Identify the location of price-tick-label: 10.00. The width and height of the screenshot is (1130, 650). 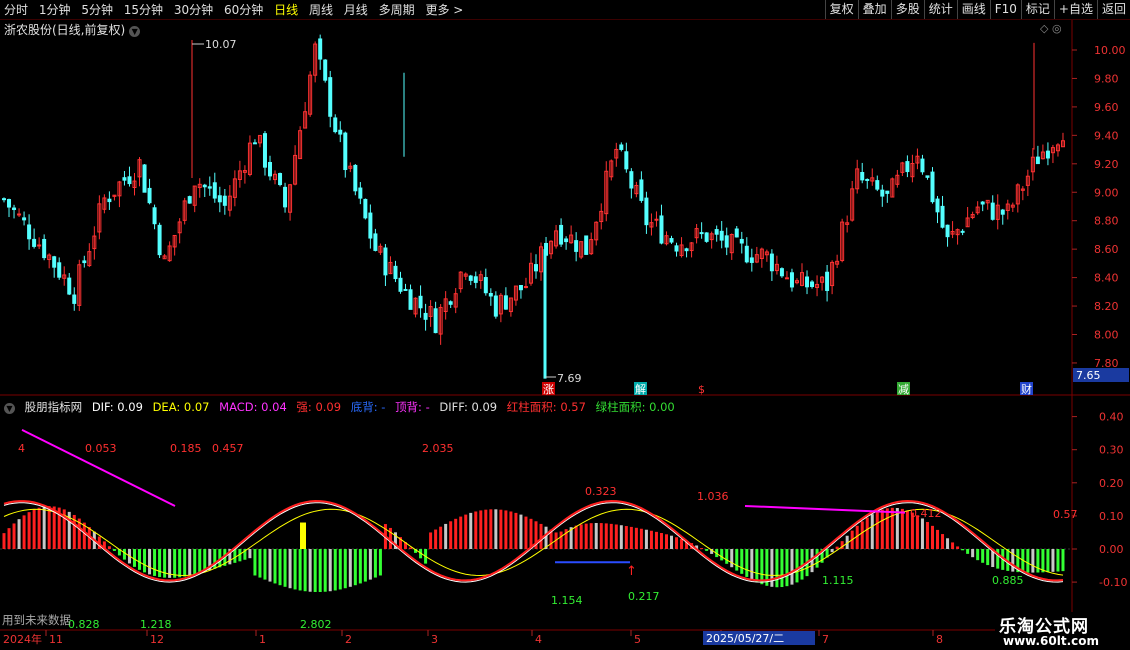
(1110, 50).